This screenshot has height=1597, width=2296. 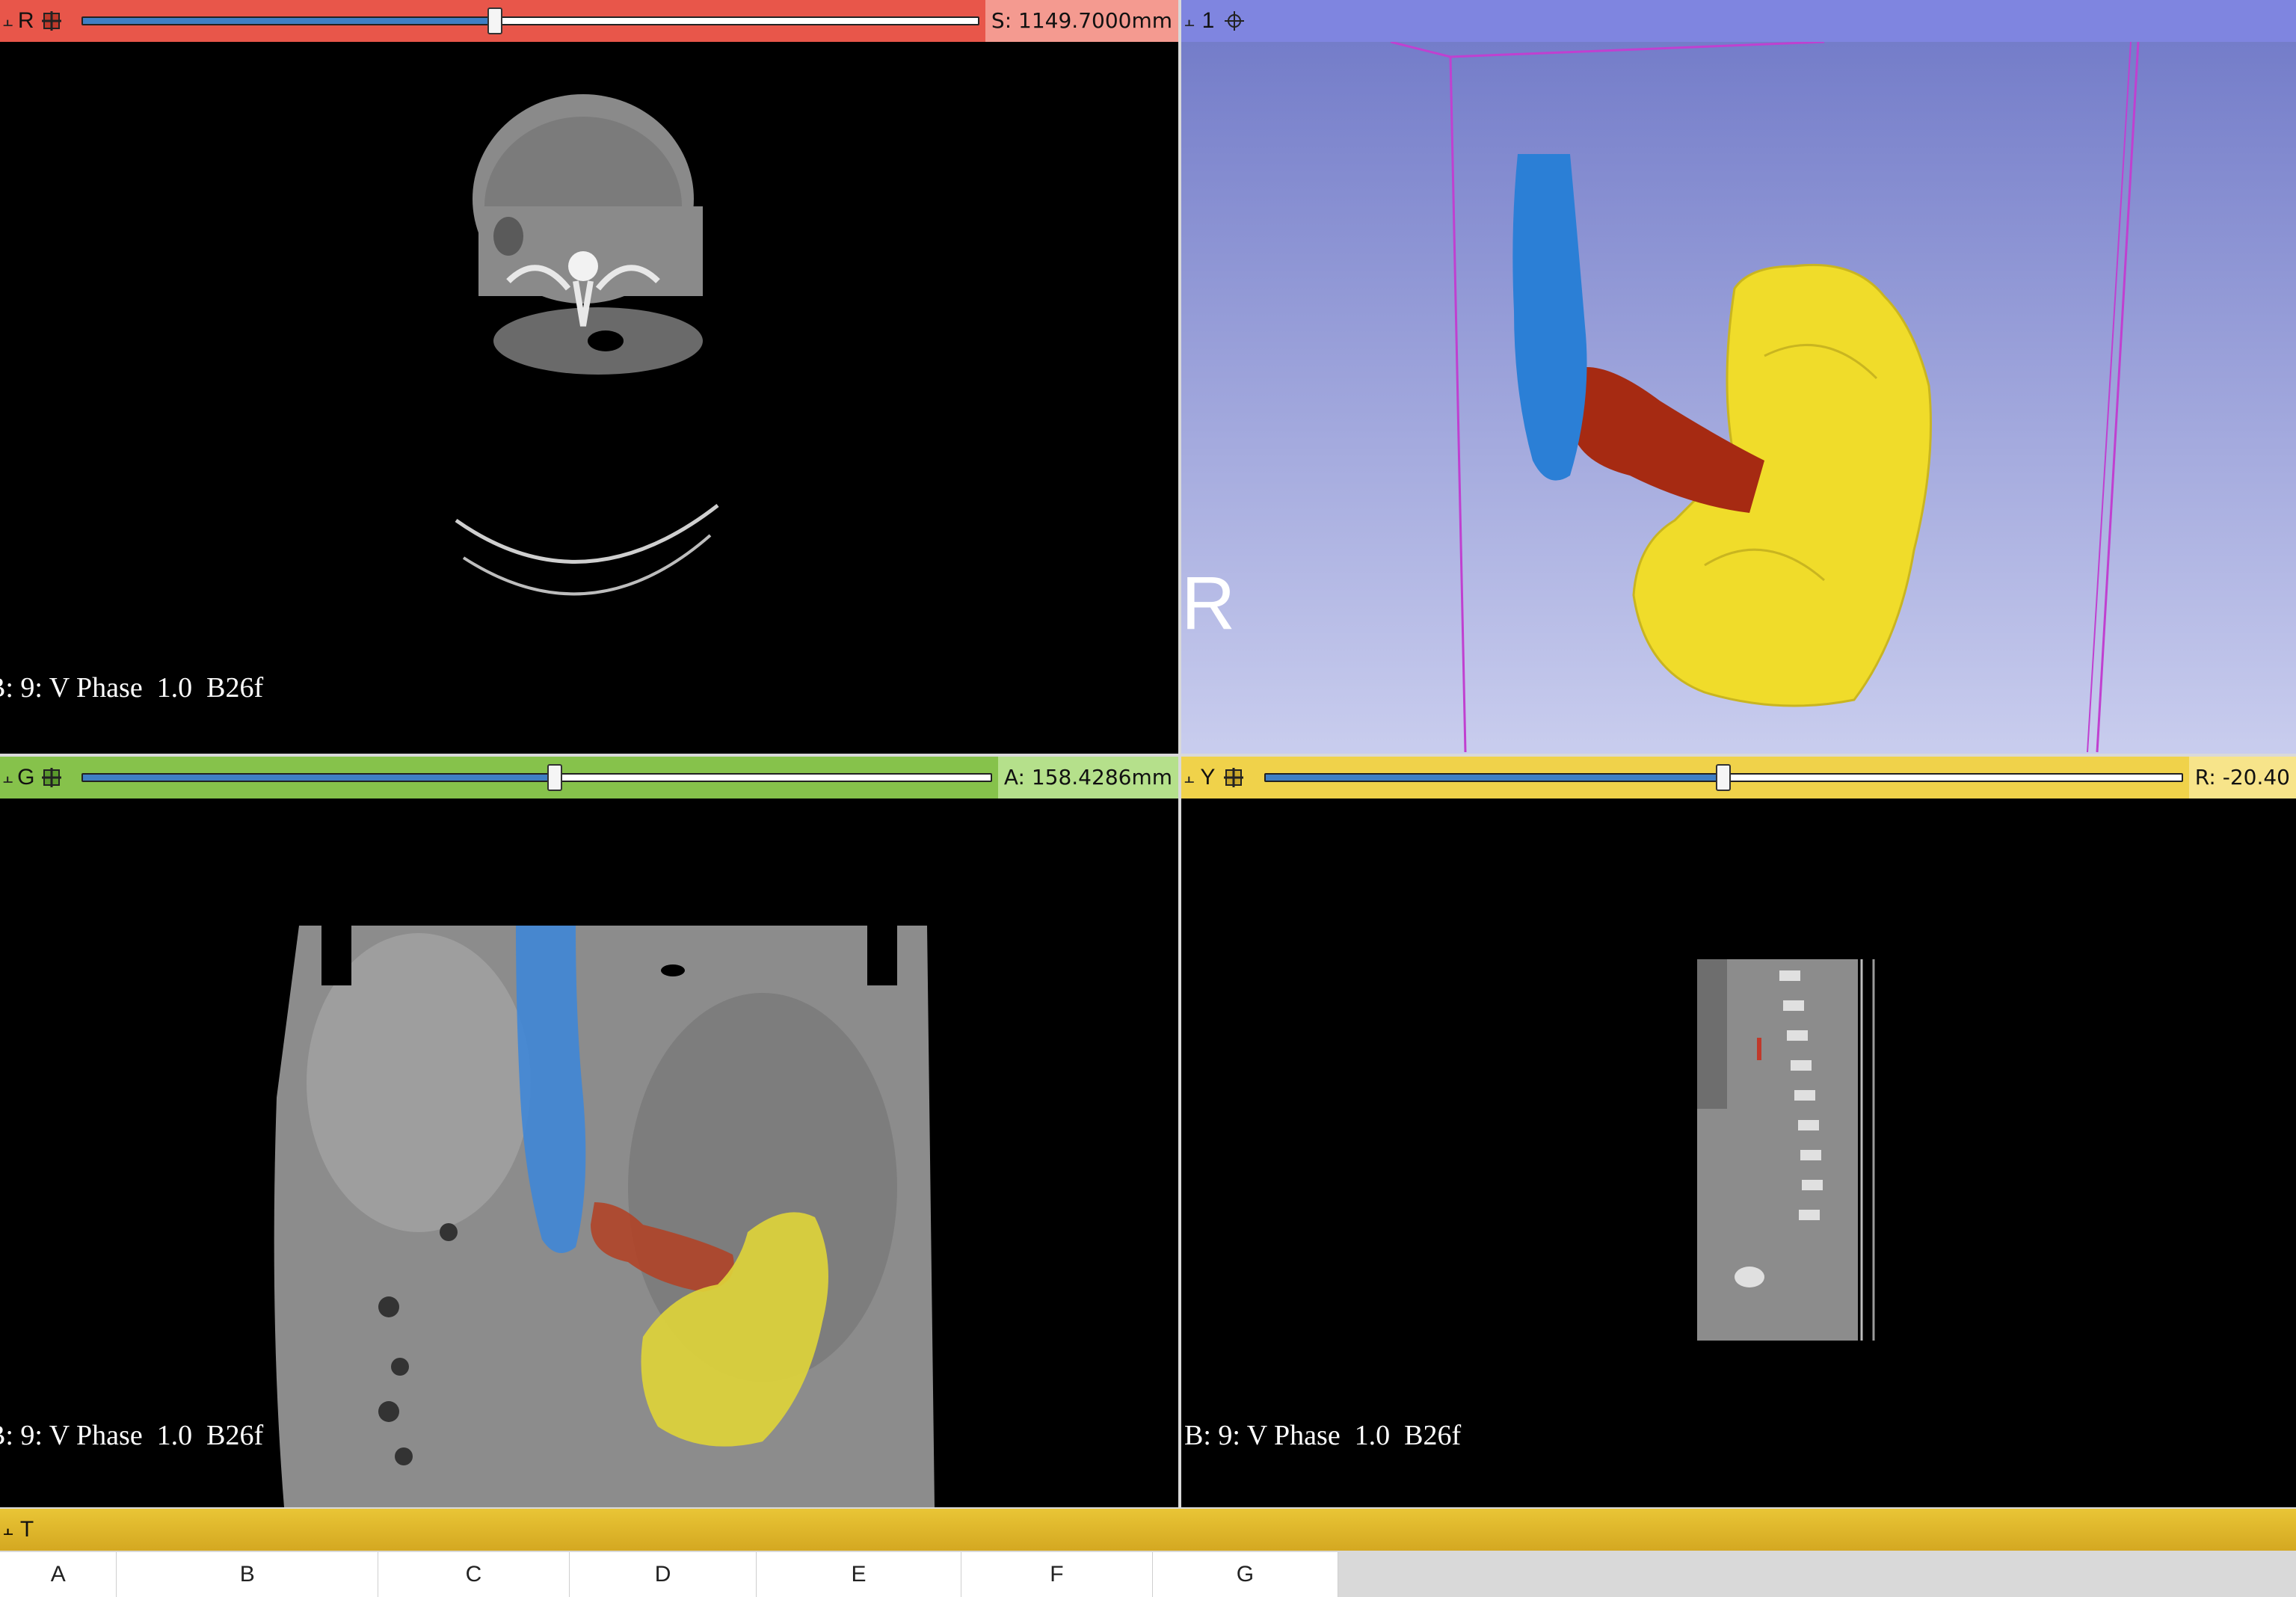 I want to click on column-header: E, so click(x=859, y=1574).